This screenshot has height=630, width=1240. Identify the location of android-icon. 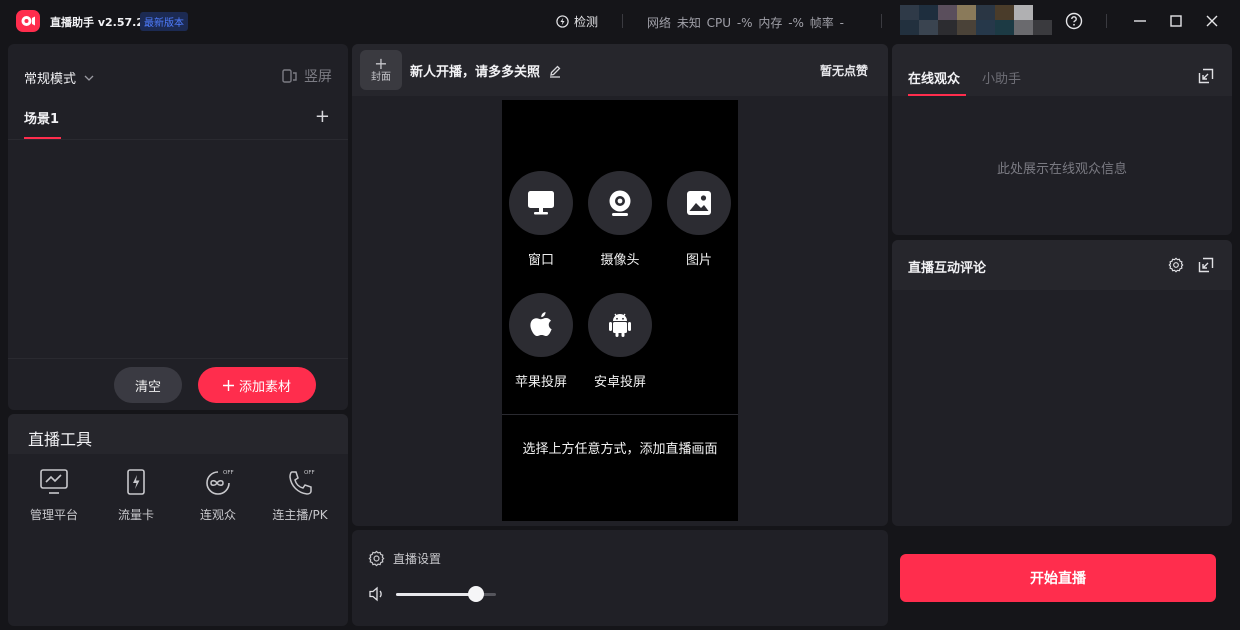
(620, 325).